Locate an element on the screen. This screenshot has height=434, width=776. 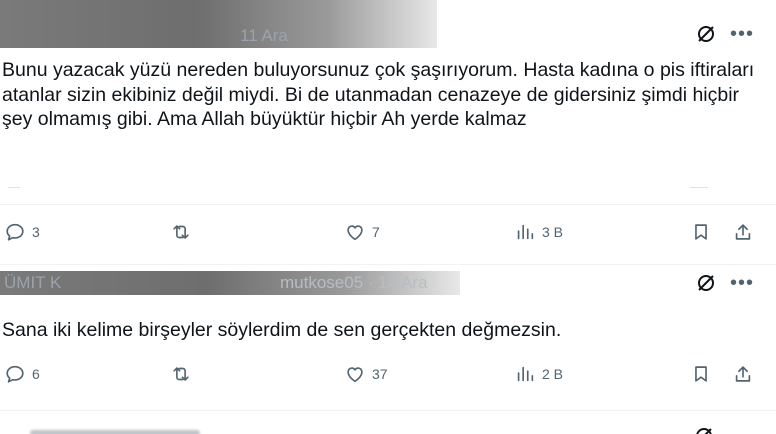
tweet-1-actions: 3 7 3 B is located at coordinates (388, 233).